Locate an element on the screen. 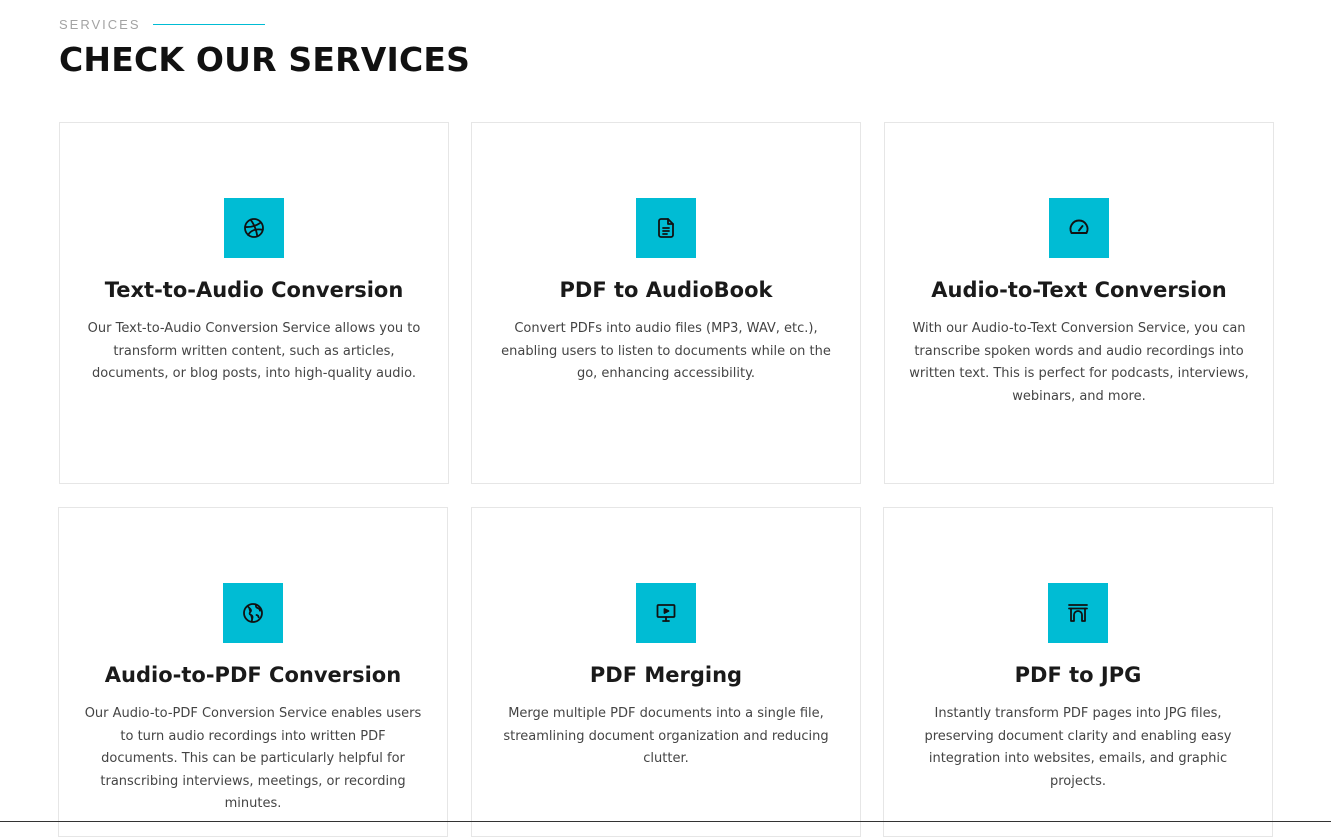  dribbble-icon is located at coordinates (254, 228).